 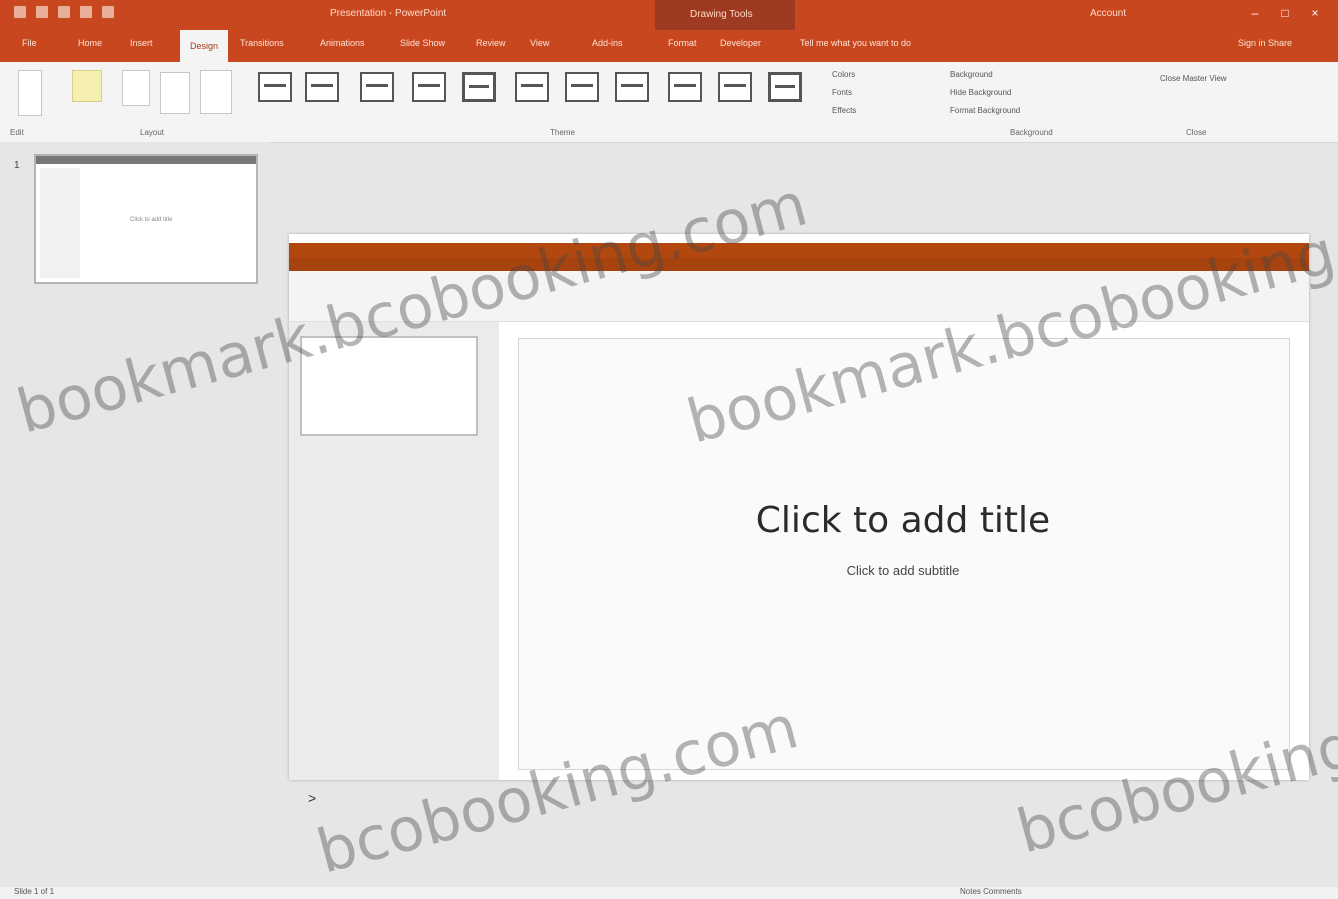 What do you see at coordinates (903, 570) in the screenshot?
I see `slide-subtitle-placeholder: Click to add subtitle` at bounding box center [903, 570].